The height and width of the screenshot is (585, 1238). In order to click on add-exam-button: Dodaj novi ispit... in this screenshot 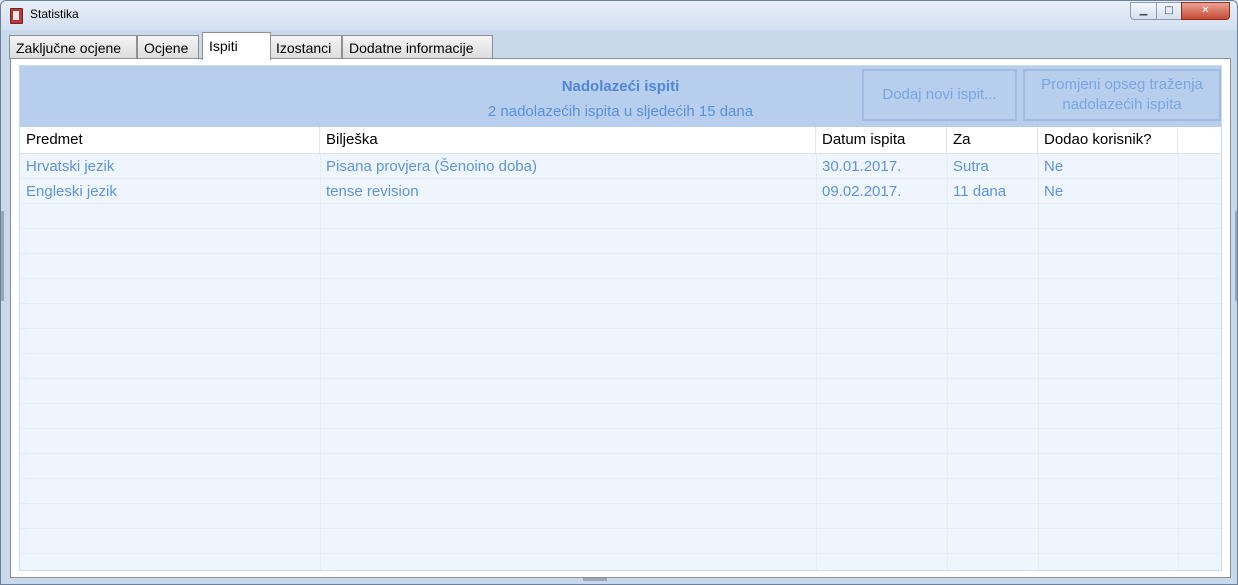, I will do `click(939, 95)`.